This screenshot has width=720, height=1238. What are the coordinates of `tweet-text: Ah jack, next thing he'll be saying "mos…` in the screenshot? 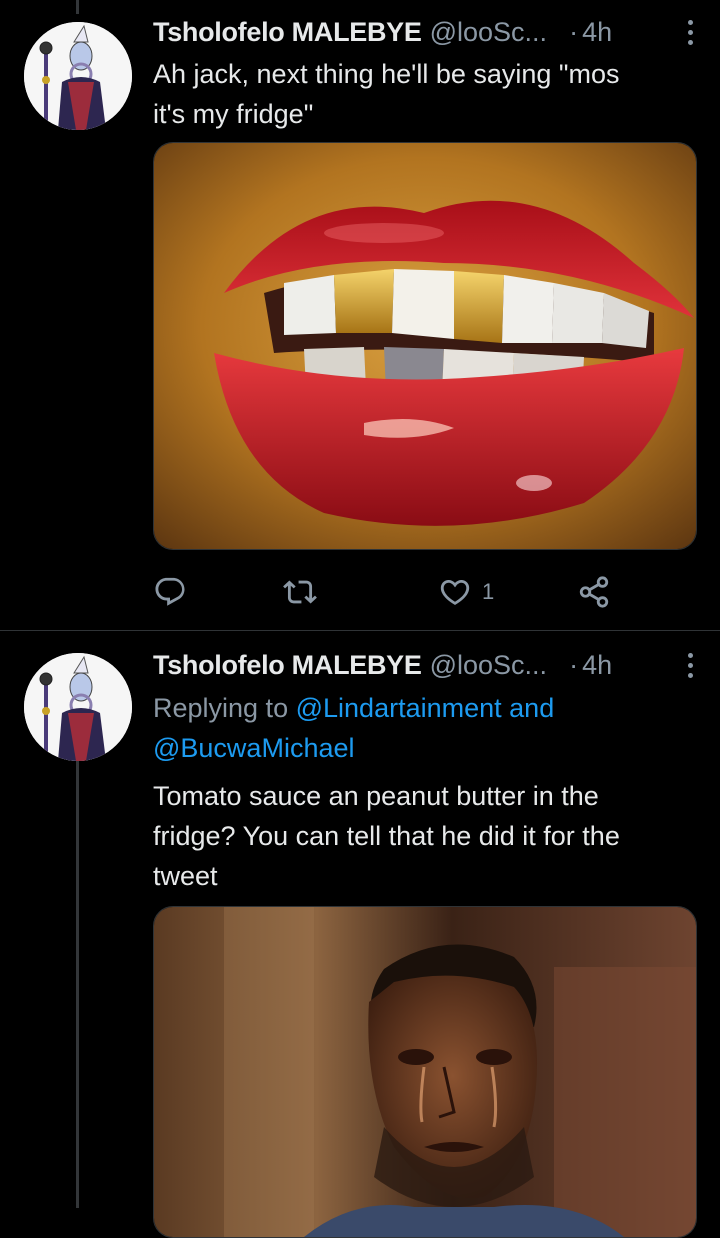 It's located at (423, 94).